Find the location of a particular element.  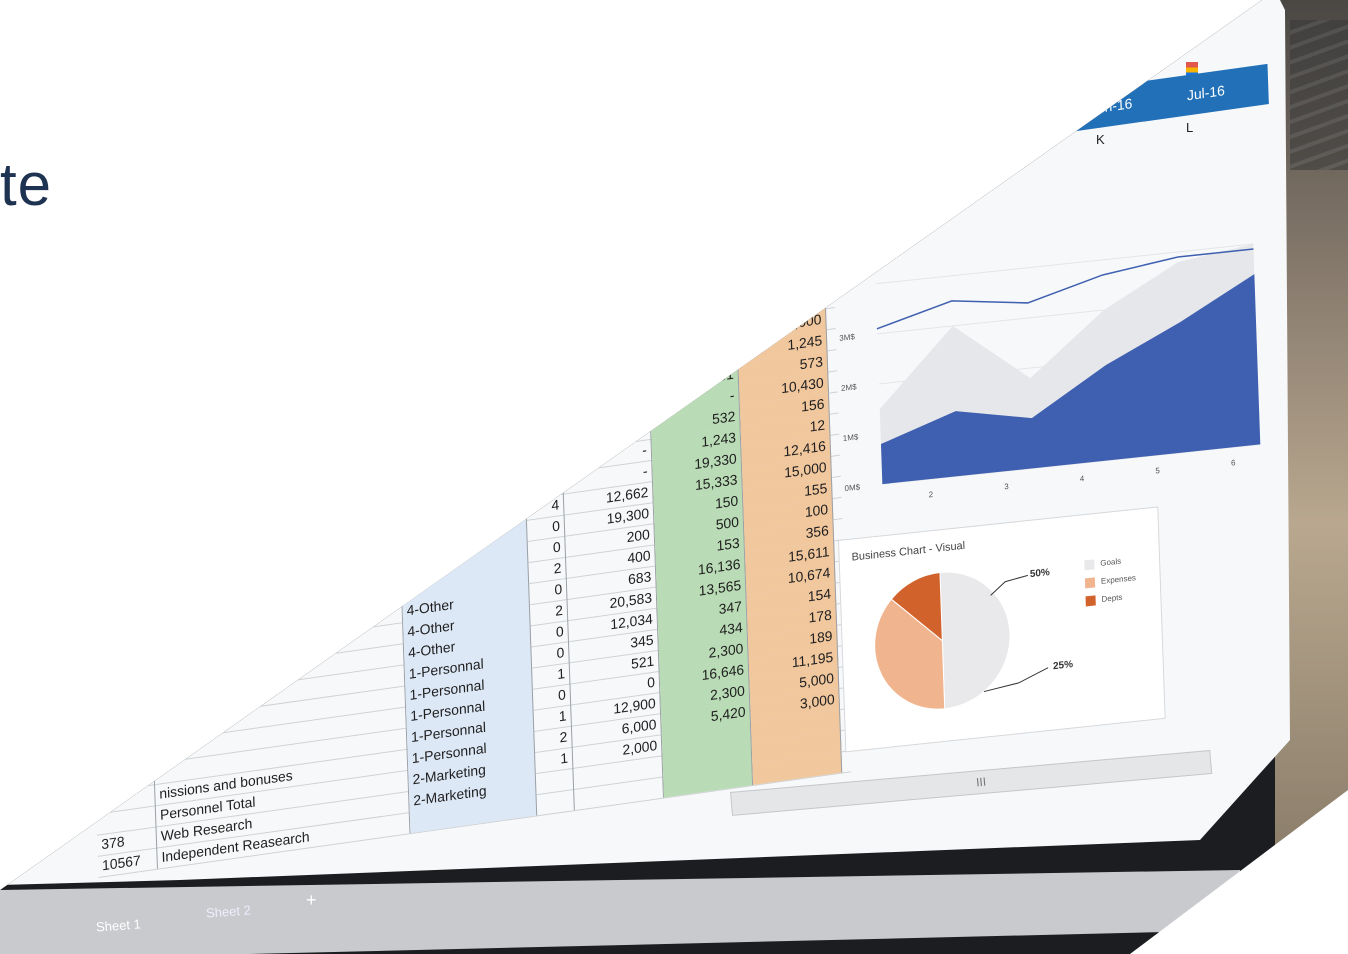

area-chart-svg: 0M$ 1M$ 2M$ 3M$ 4M$ 2 3 4 5 6 is located at coordinates (1049, 371).